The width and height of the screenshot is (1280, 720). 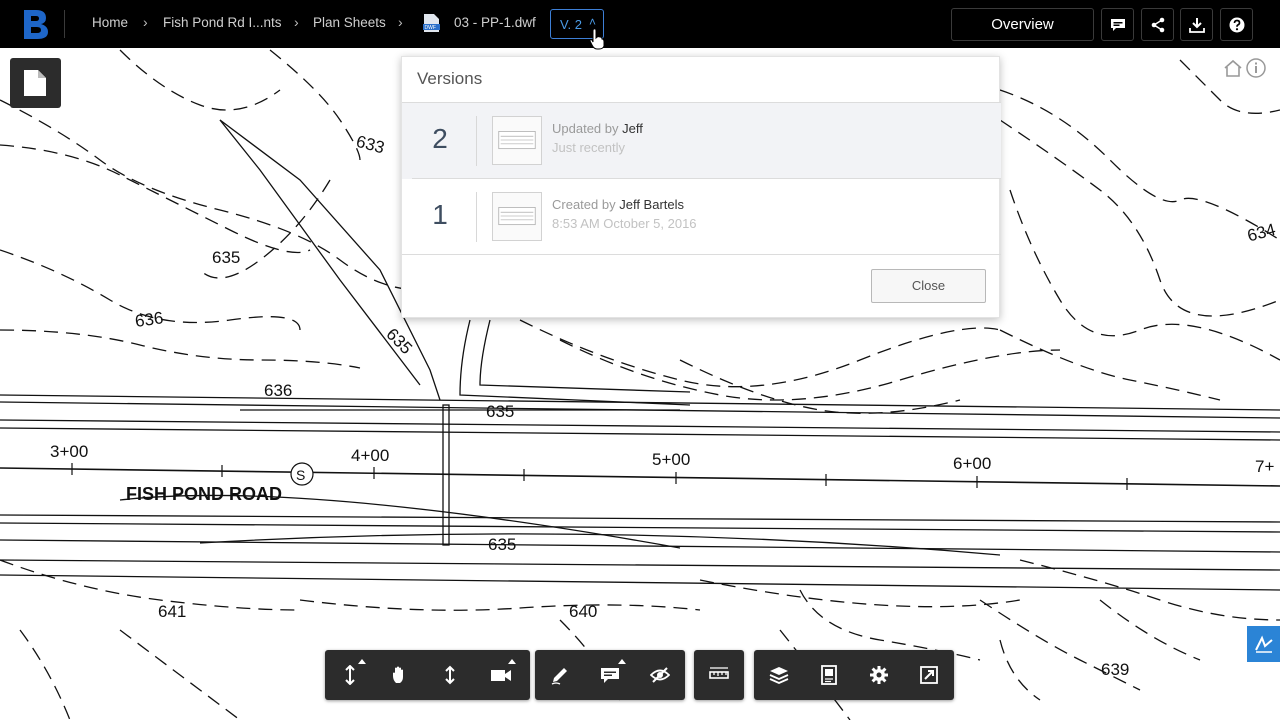 I want to click on gear-icon, so click(x=879, y=675).